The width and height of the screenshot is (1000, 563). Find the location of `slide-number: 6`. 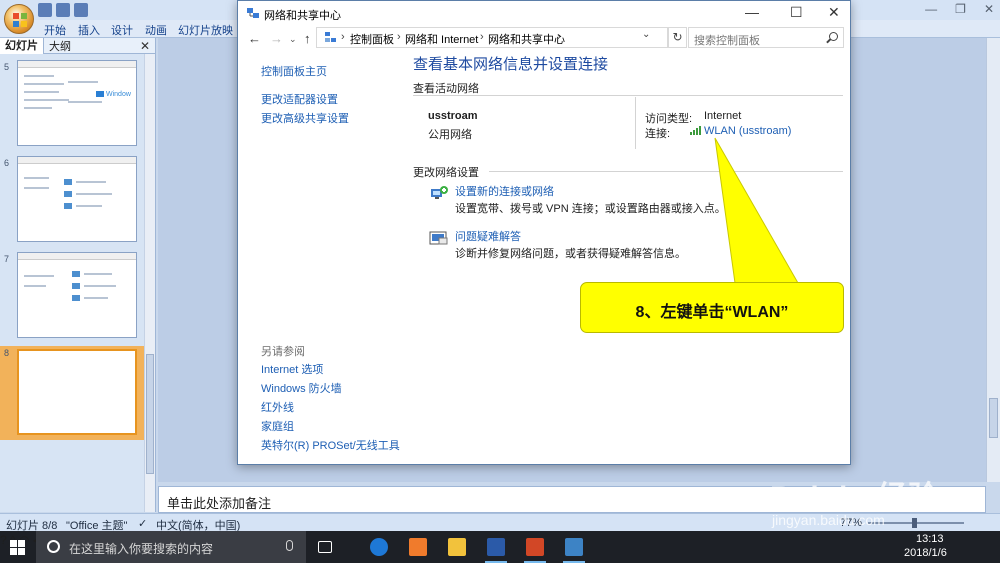

slide-number: 6 is located at coordinates (7, 163).